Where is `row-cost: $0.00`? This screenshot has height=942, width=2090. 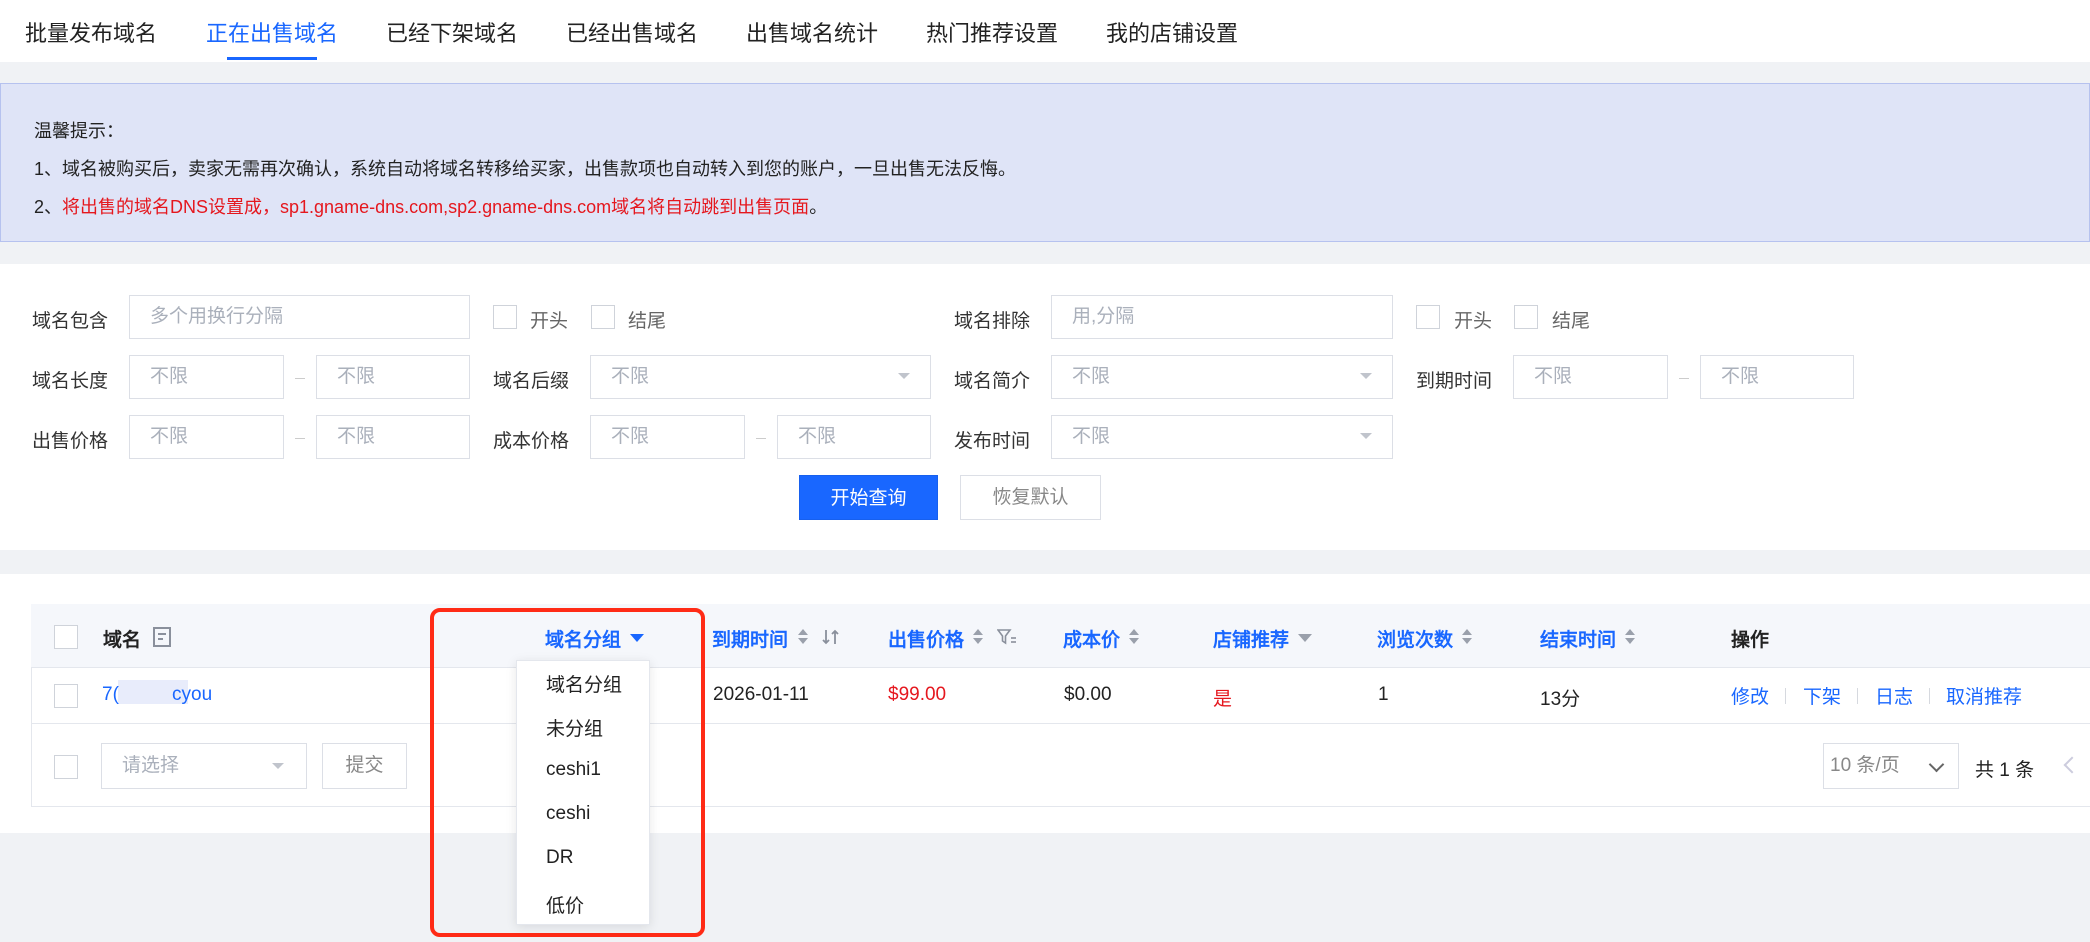 row-cost: $0.00 is located at coordinates (1088, 694).